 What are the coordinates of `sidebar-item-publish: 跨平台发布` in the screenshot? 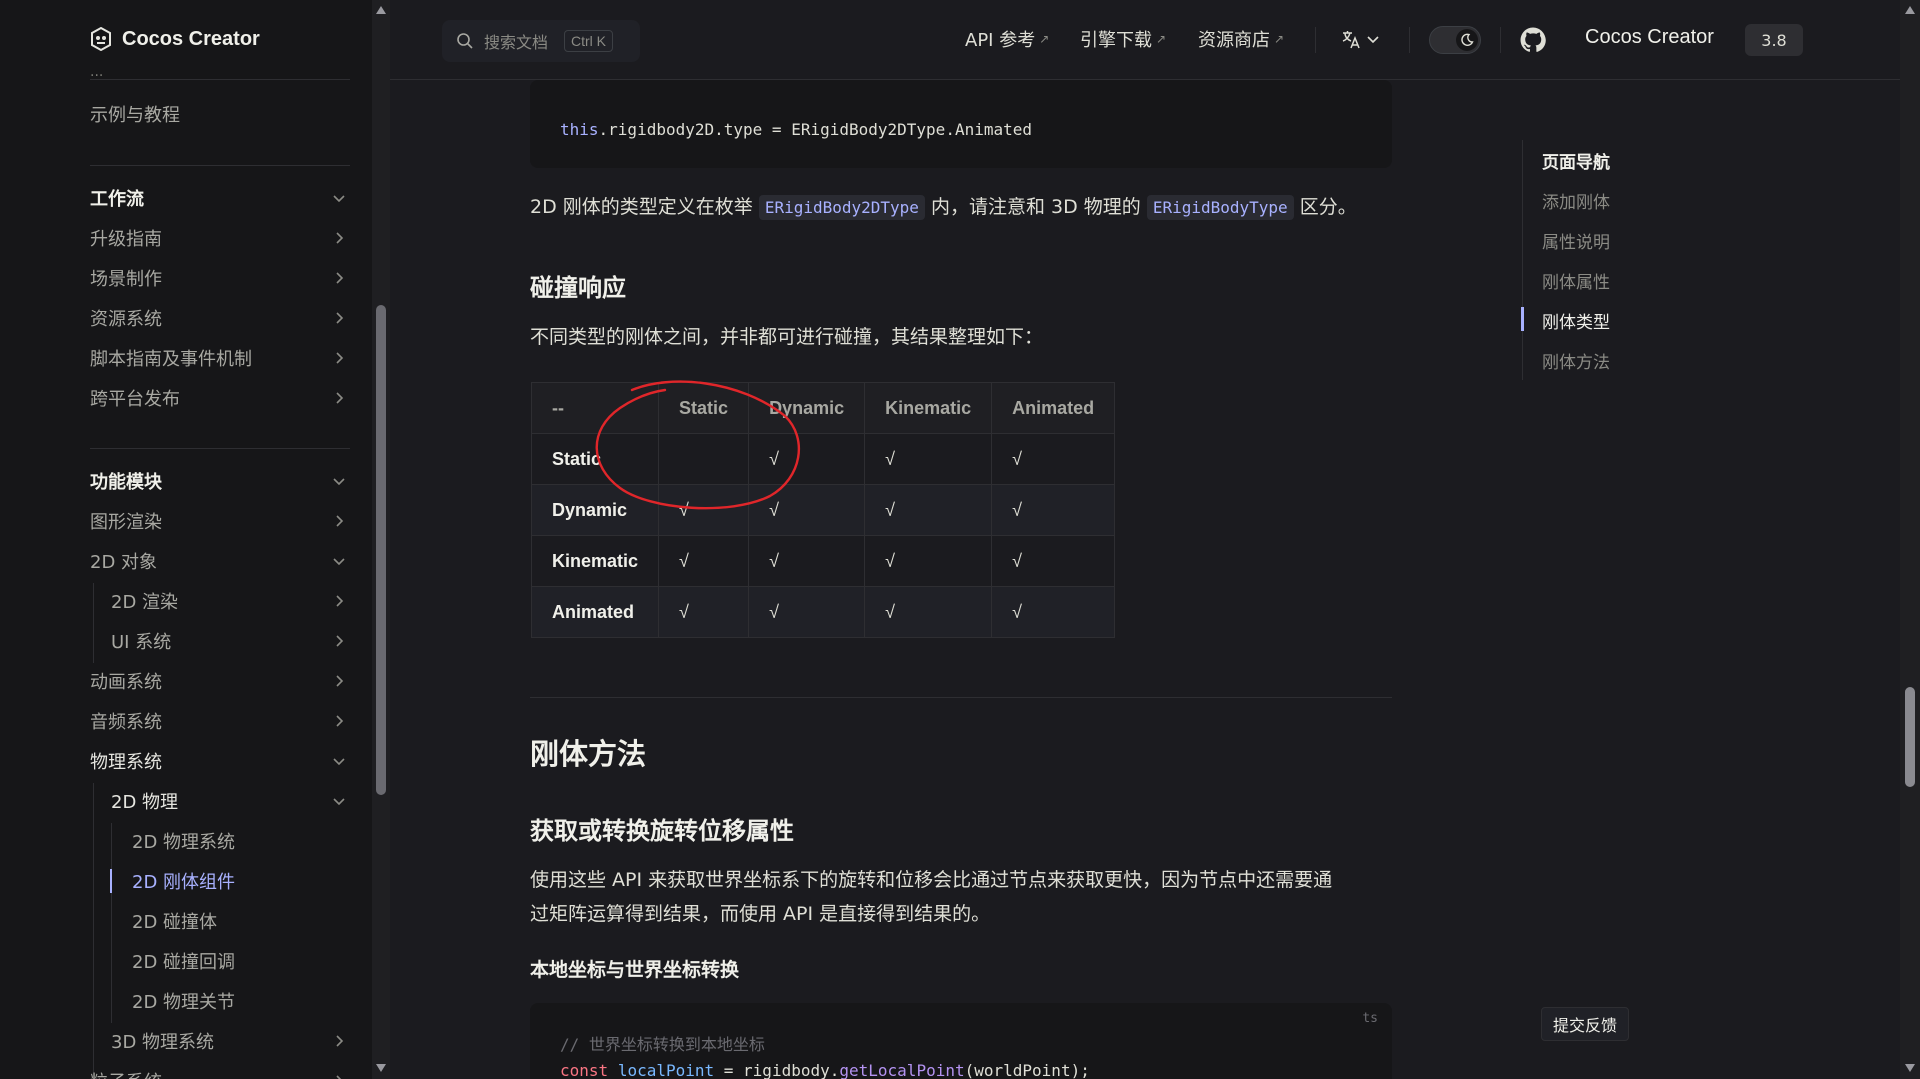 It's located at (220, 398).